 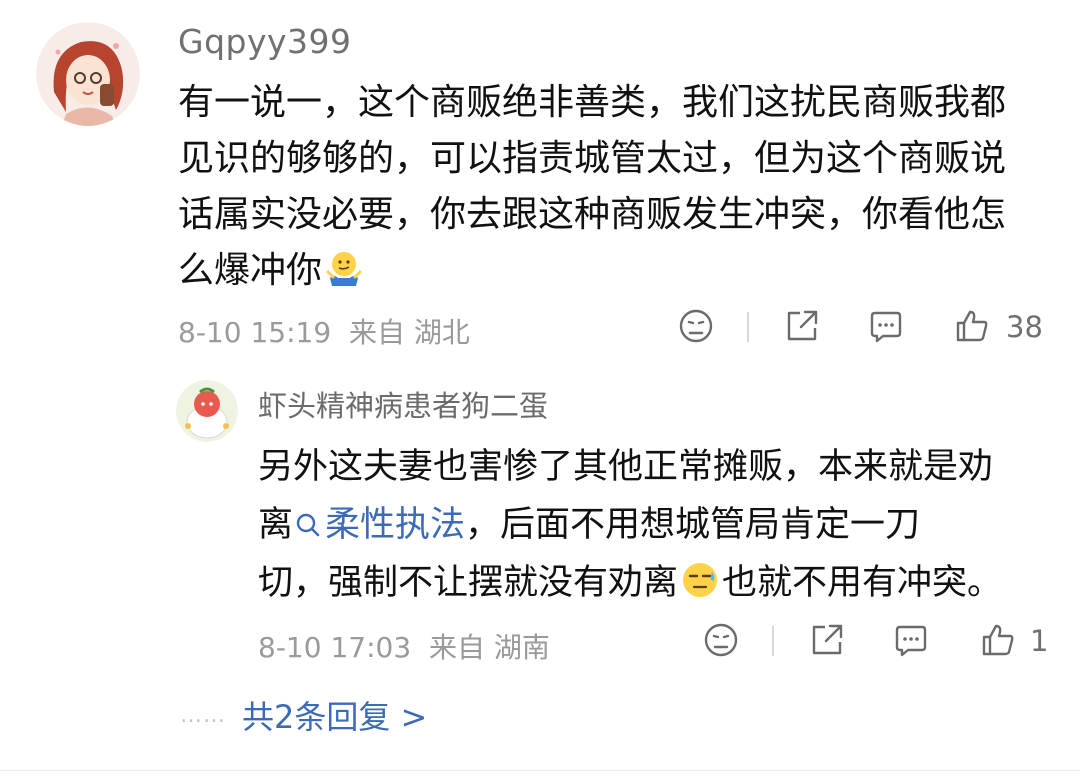 I want to click on reply-actions: 1, so click(x=540, y=642).